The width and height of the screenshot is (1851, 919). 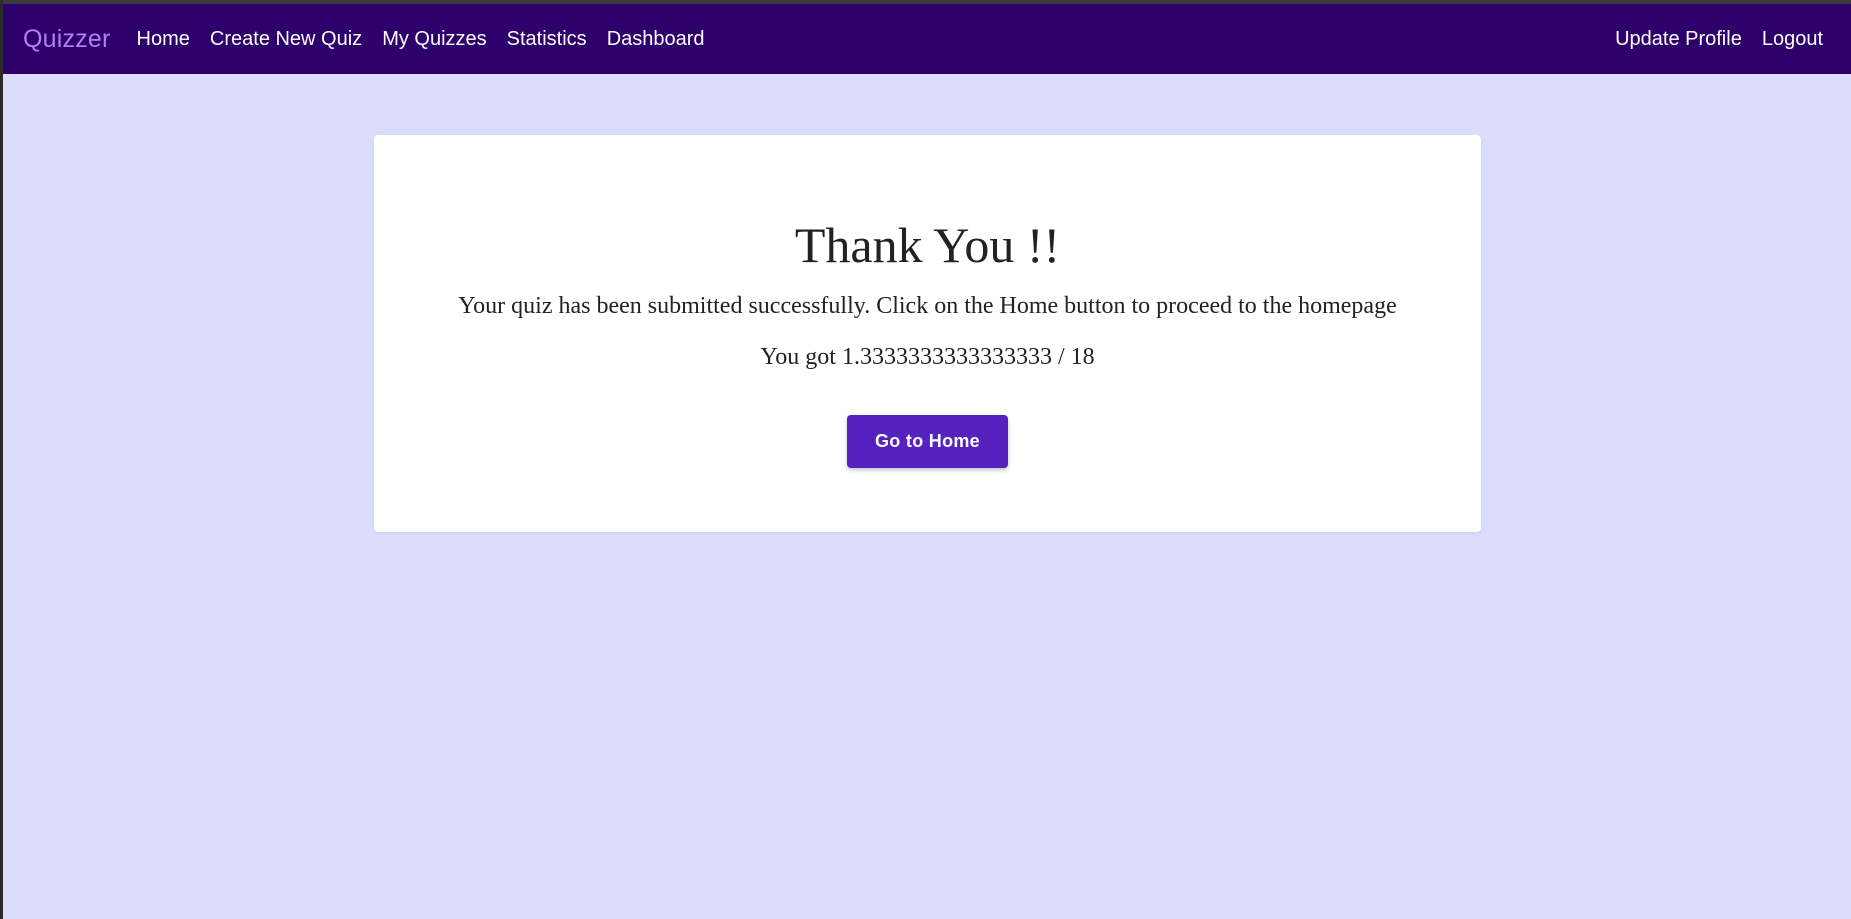 I want to click on nav-statistics: Statistics, so click(x=547, y=39).